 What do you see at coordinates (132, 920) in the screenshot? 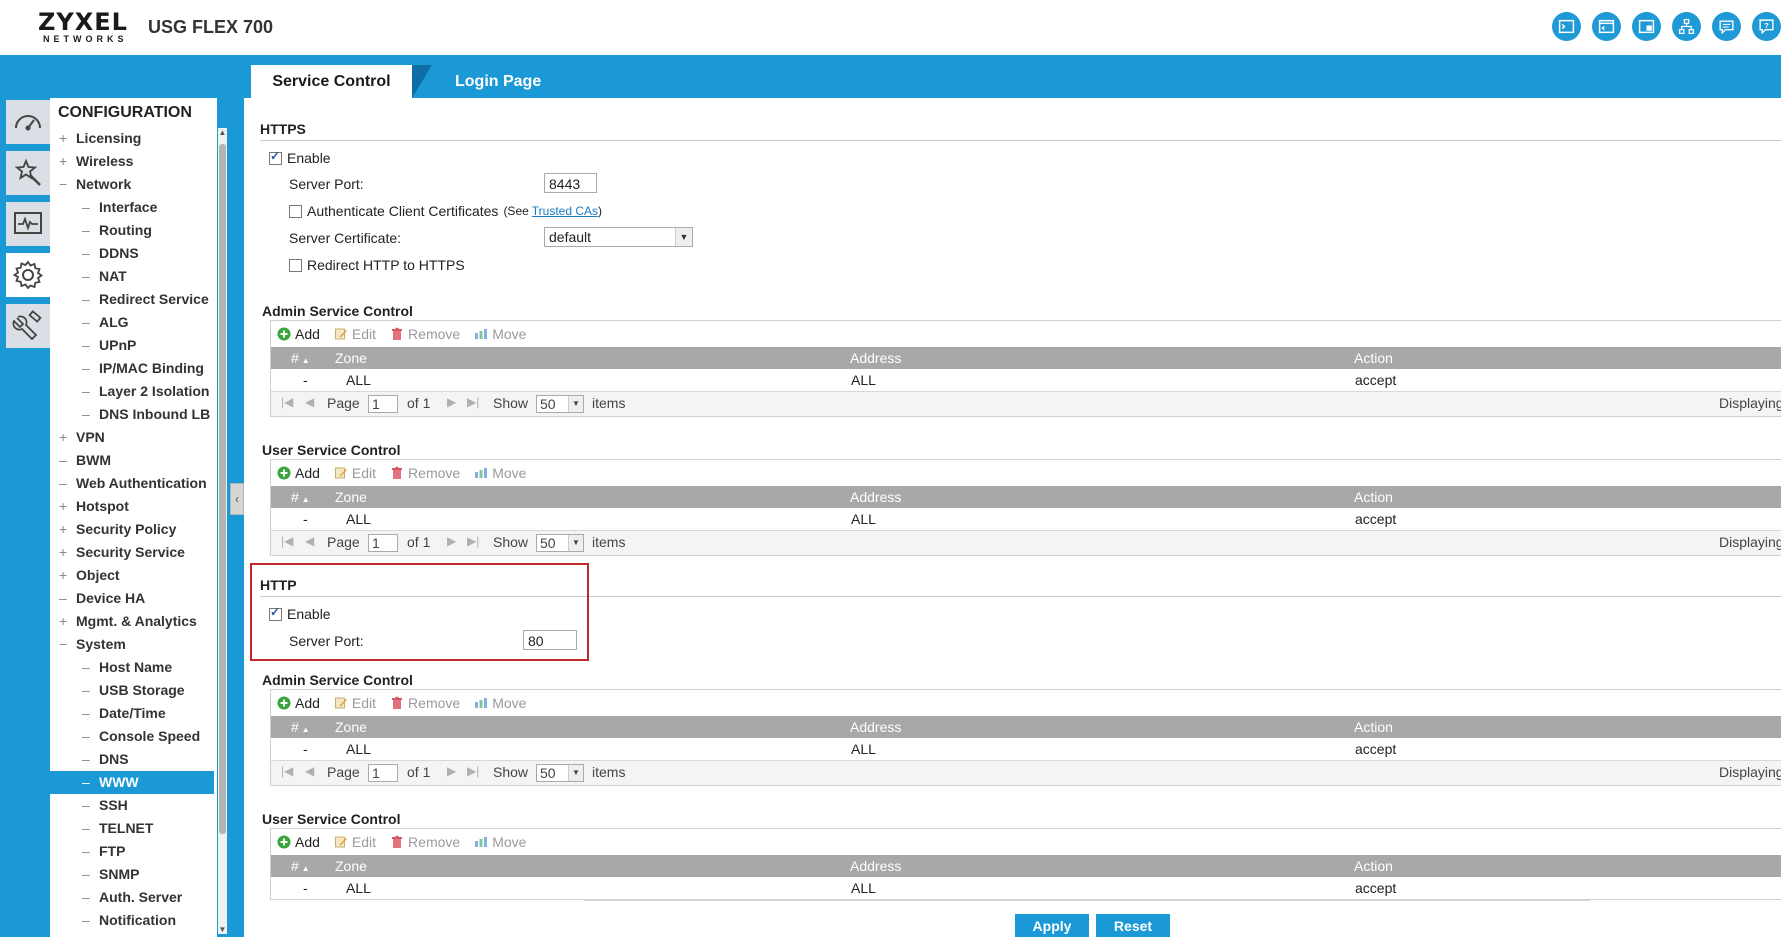
I see `nav-item-notification: – Notification` at bounding box center [132, 920].